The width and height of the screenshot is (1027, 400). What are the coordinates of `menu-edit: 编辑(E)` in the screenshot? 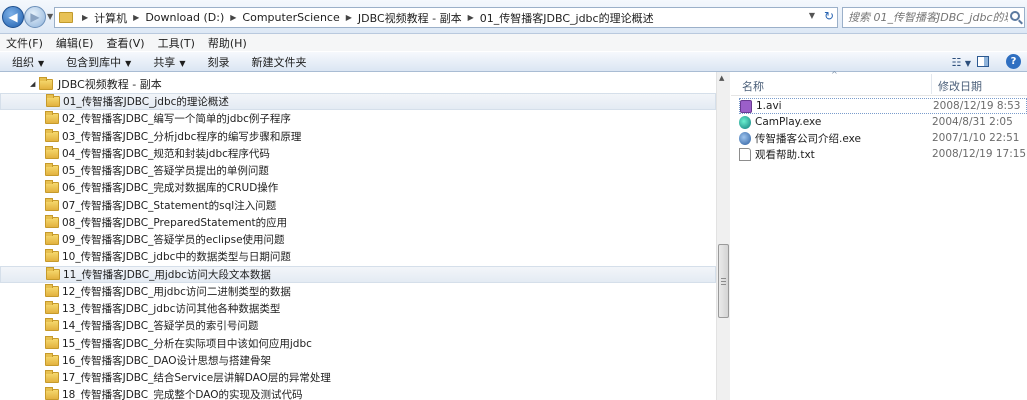 It's located at (75, 43).